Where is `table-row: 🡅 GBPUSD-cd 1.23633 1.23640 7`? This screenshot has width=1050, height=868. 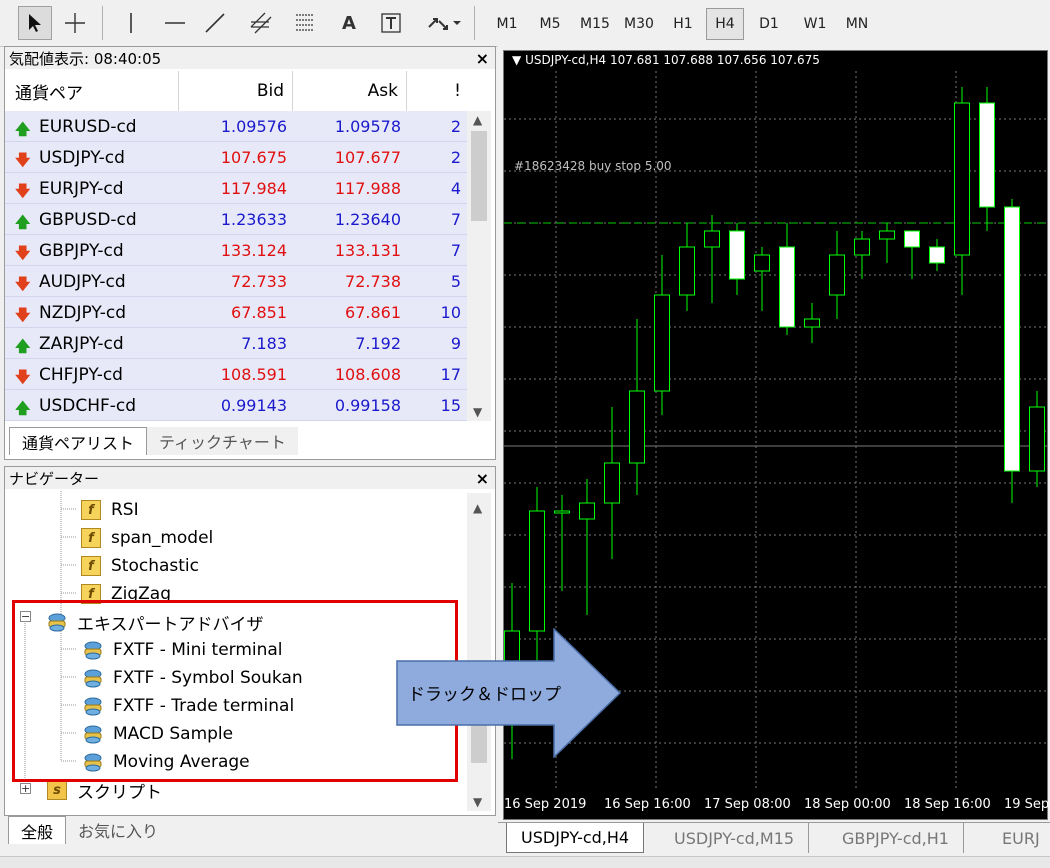
table-row: 🡅 GBPUSD-cd 1.23633 1.23640 7 is located at coordinates (236, 219).